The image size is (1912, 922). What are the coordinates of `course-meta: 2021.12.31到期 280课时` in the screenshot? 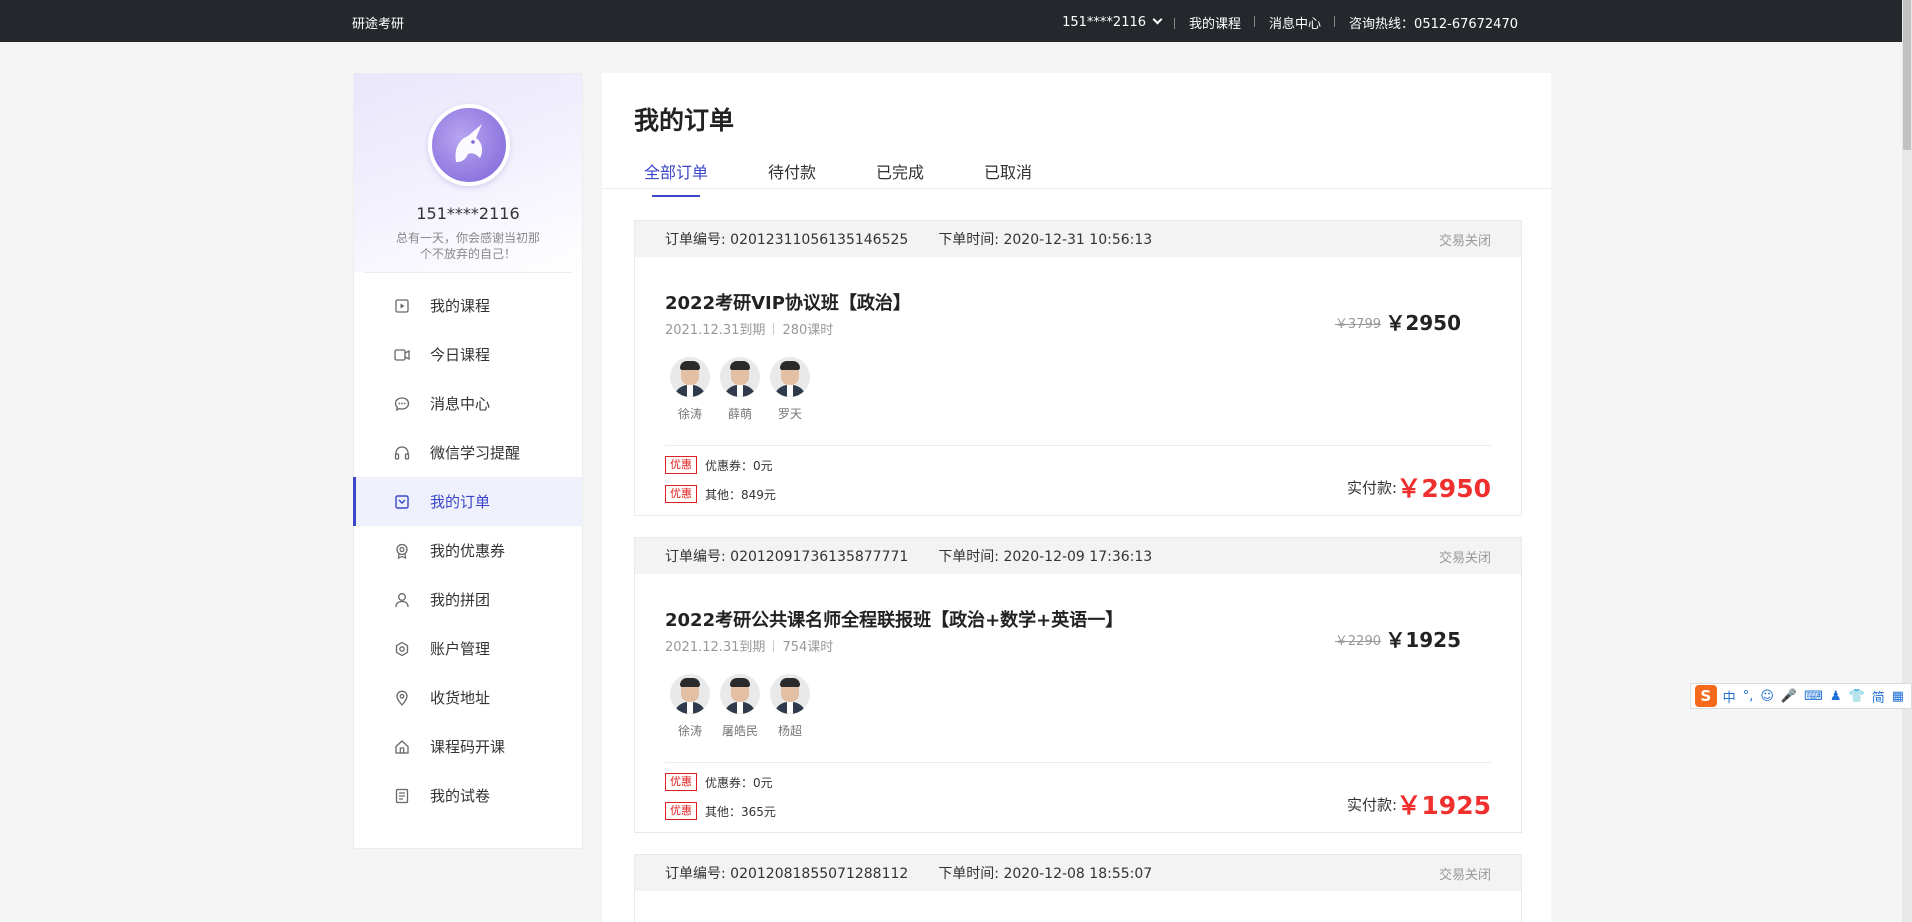 It's located at (749, 328).